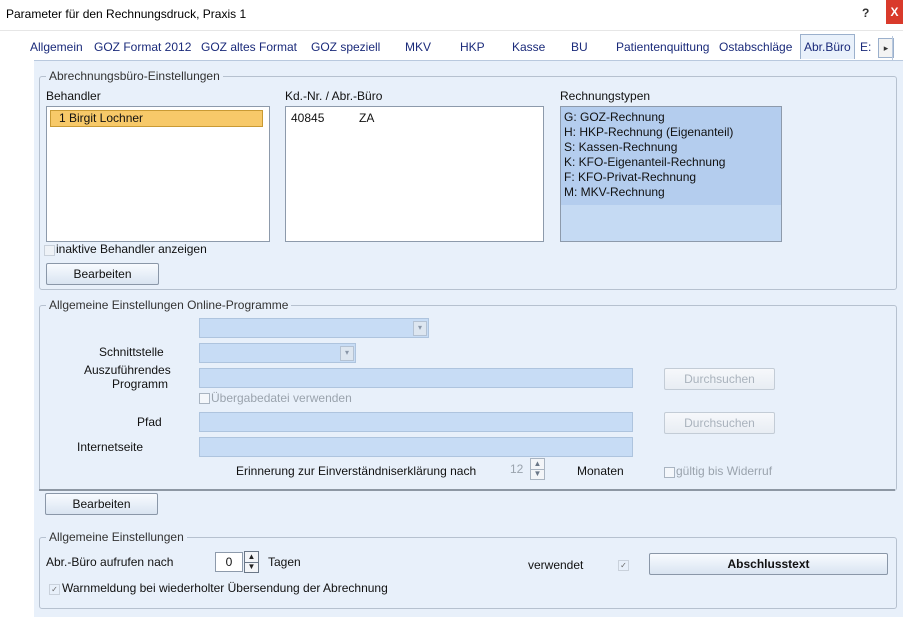 The width and height of the screenshot is (903, 622). Describe the element at coordinates (116, 537) in the screenshot. I see `allgemeine-einstellungen-legend: Allgemeine Einstellungen` at that location.